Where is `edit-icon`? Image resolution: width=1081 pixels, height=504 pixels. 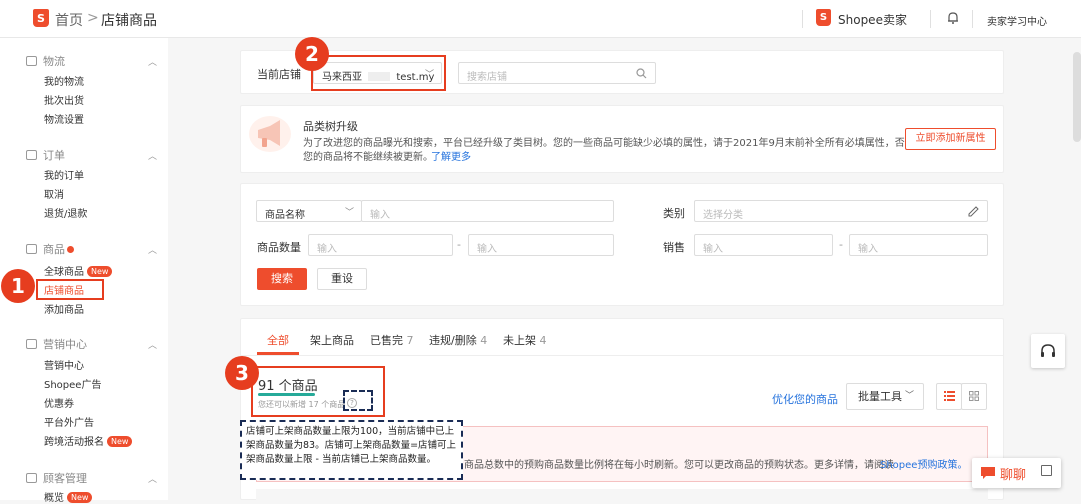
edit-icon is located at coordinates (973, 211).